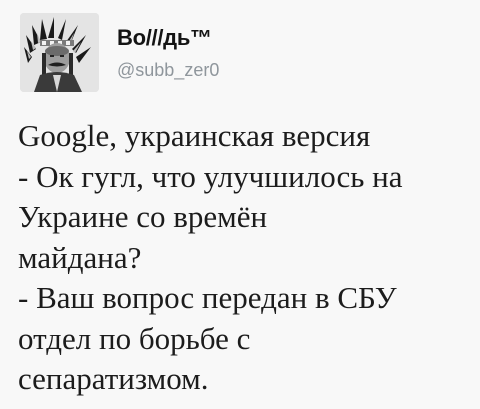 The image size is (480, 409). Describe the element at coordinates (194, 135) in the screenshot. I see `tweet-text-line: Google, украинская версия` at that location.